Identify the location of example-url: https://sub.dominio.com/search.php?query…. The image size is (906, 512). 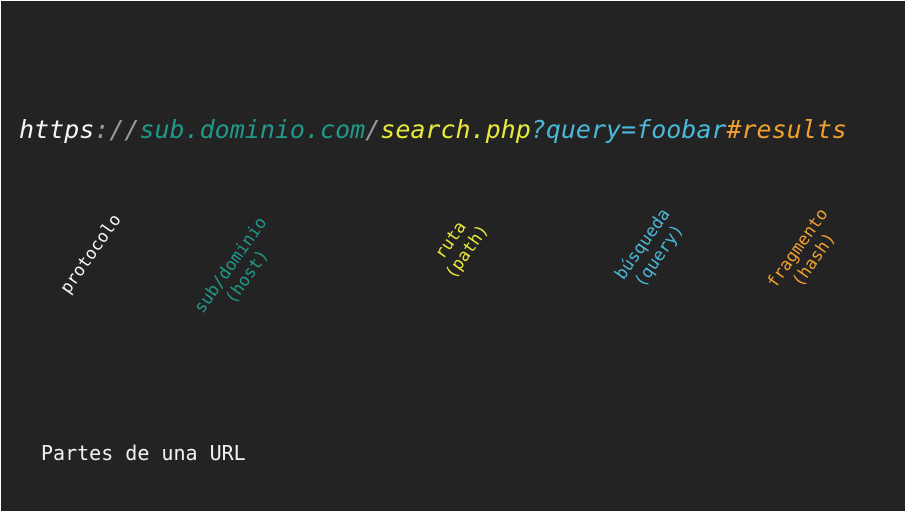
(433, 129).